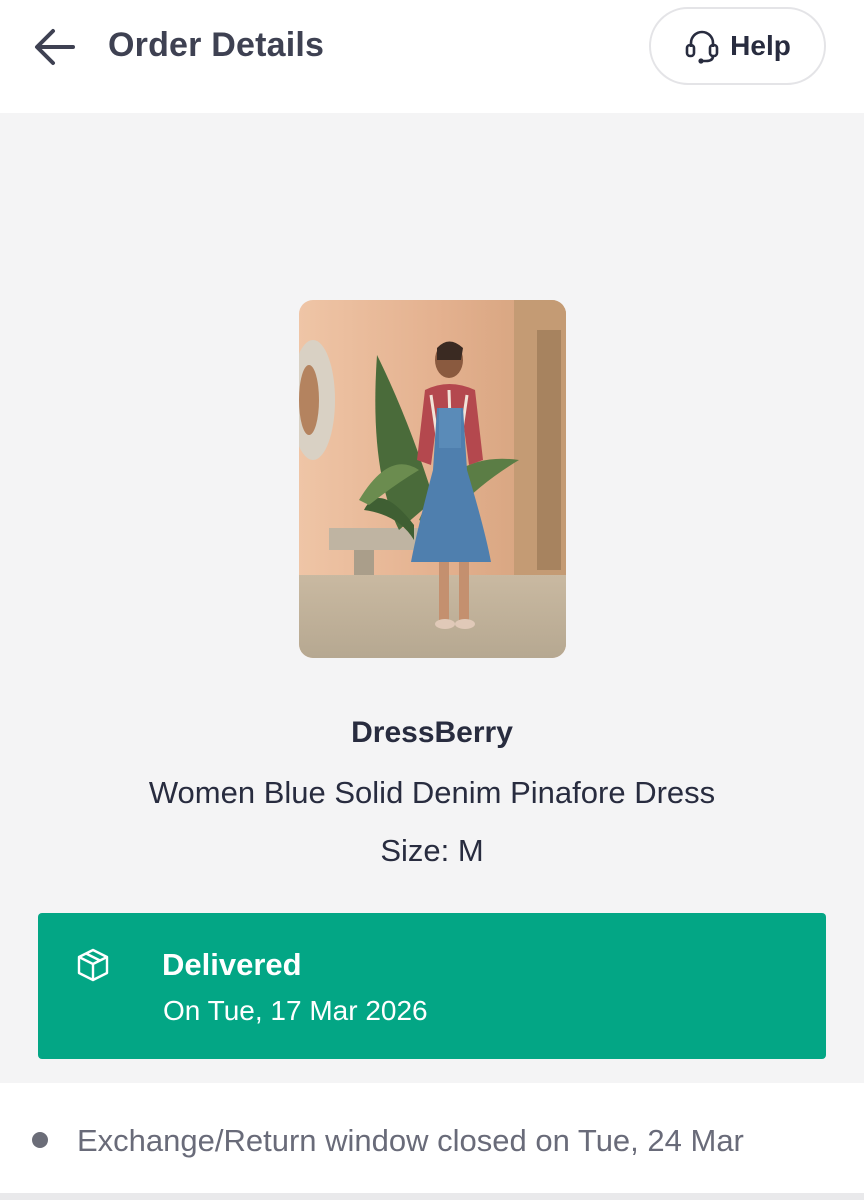  Describe the element at coordinates (432, 1196) in the screenshot. I see `section-divider` at that location.